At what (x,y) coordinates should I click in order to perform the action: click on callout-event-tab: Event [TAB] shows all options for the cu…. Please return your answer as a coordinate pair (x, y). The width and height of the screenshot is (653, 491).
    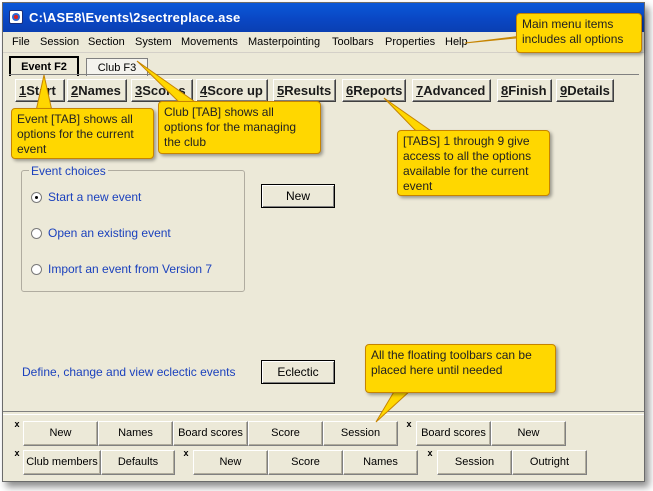
    Looking at the image, I should click on (82, 133).